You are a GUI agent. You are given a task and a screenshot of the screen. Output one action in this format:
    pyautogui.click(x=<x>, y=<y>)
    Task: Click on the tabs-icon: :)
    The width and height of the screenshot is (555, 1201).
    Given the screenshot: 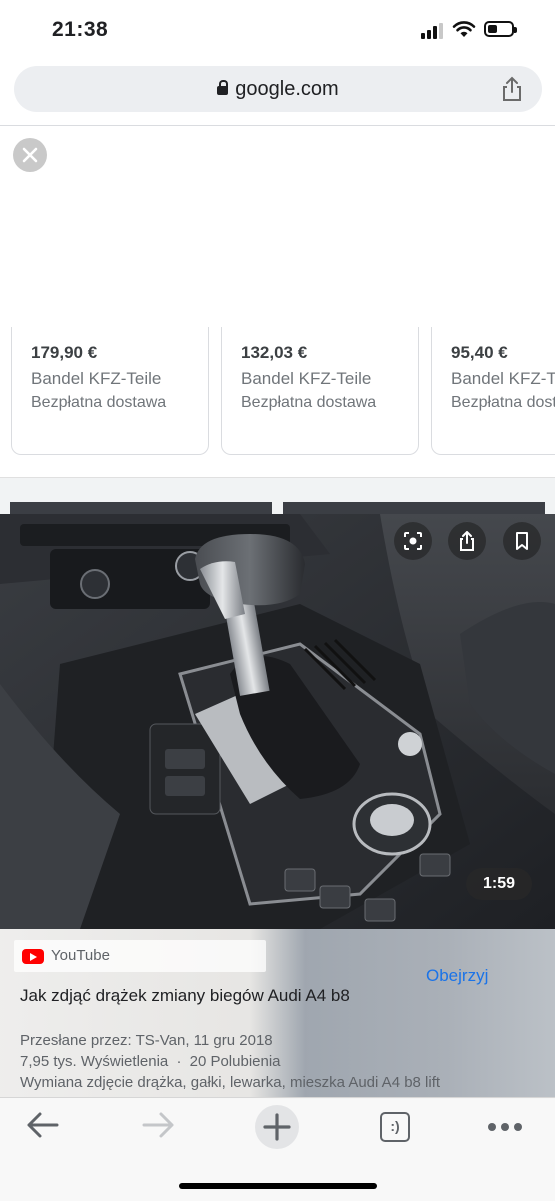 What is the action you would take?
    pyautogui.click(x=395, y=1127)
    